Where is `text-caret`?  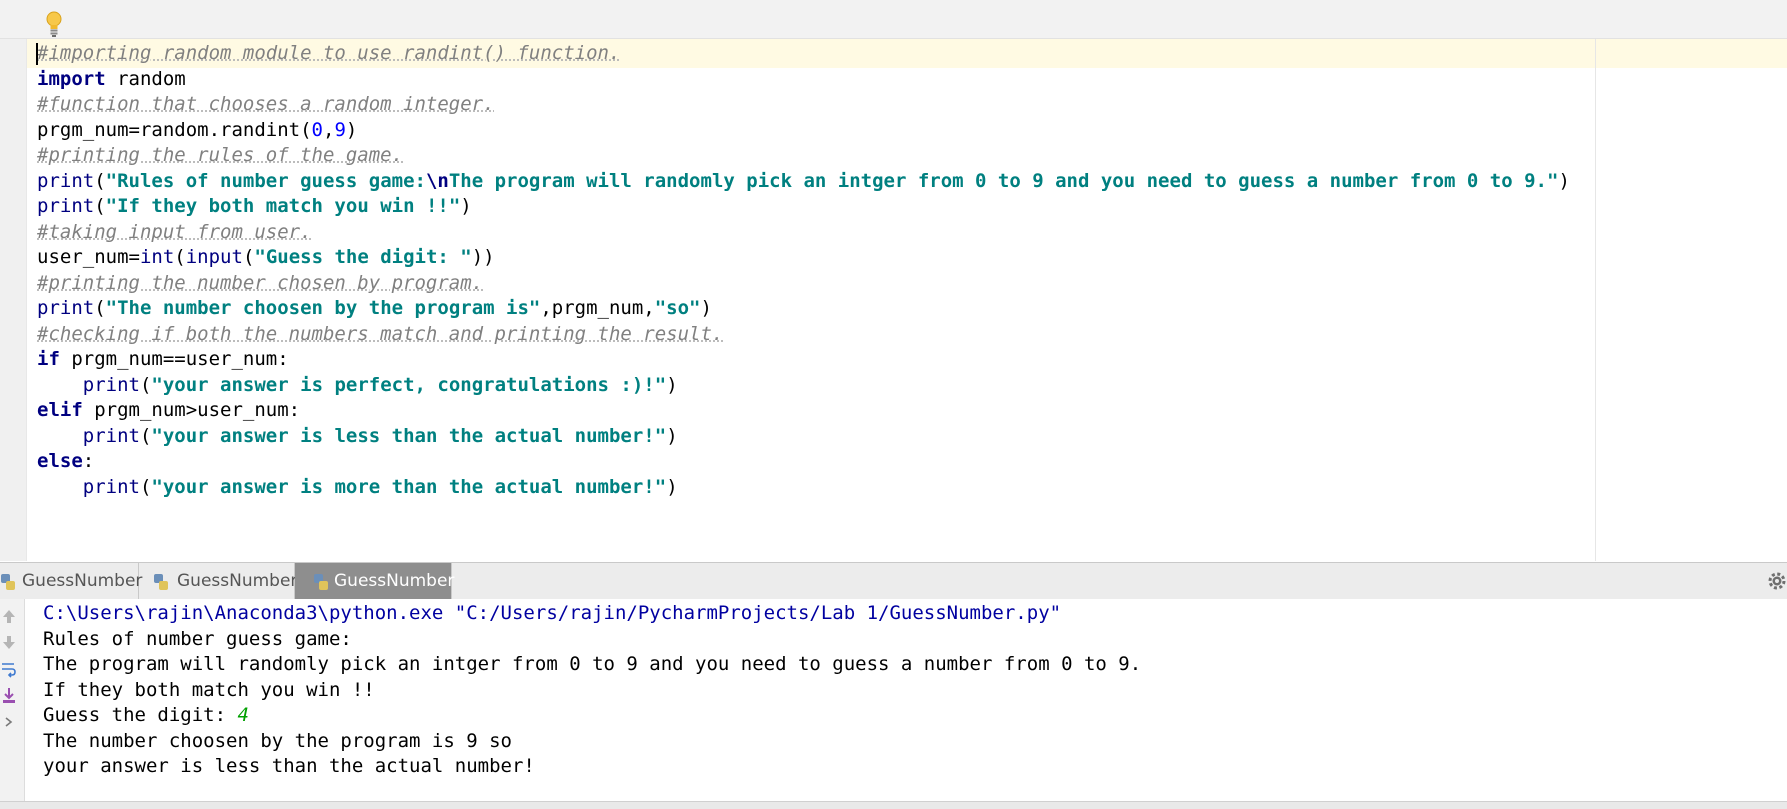 text-caret is located at coordinates (37, 54).